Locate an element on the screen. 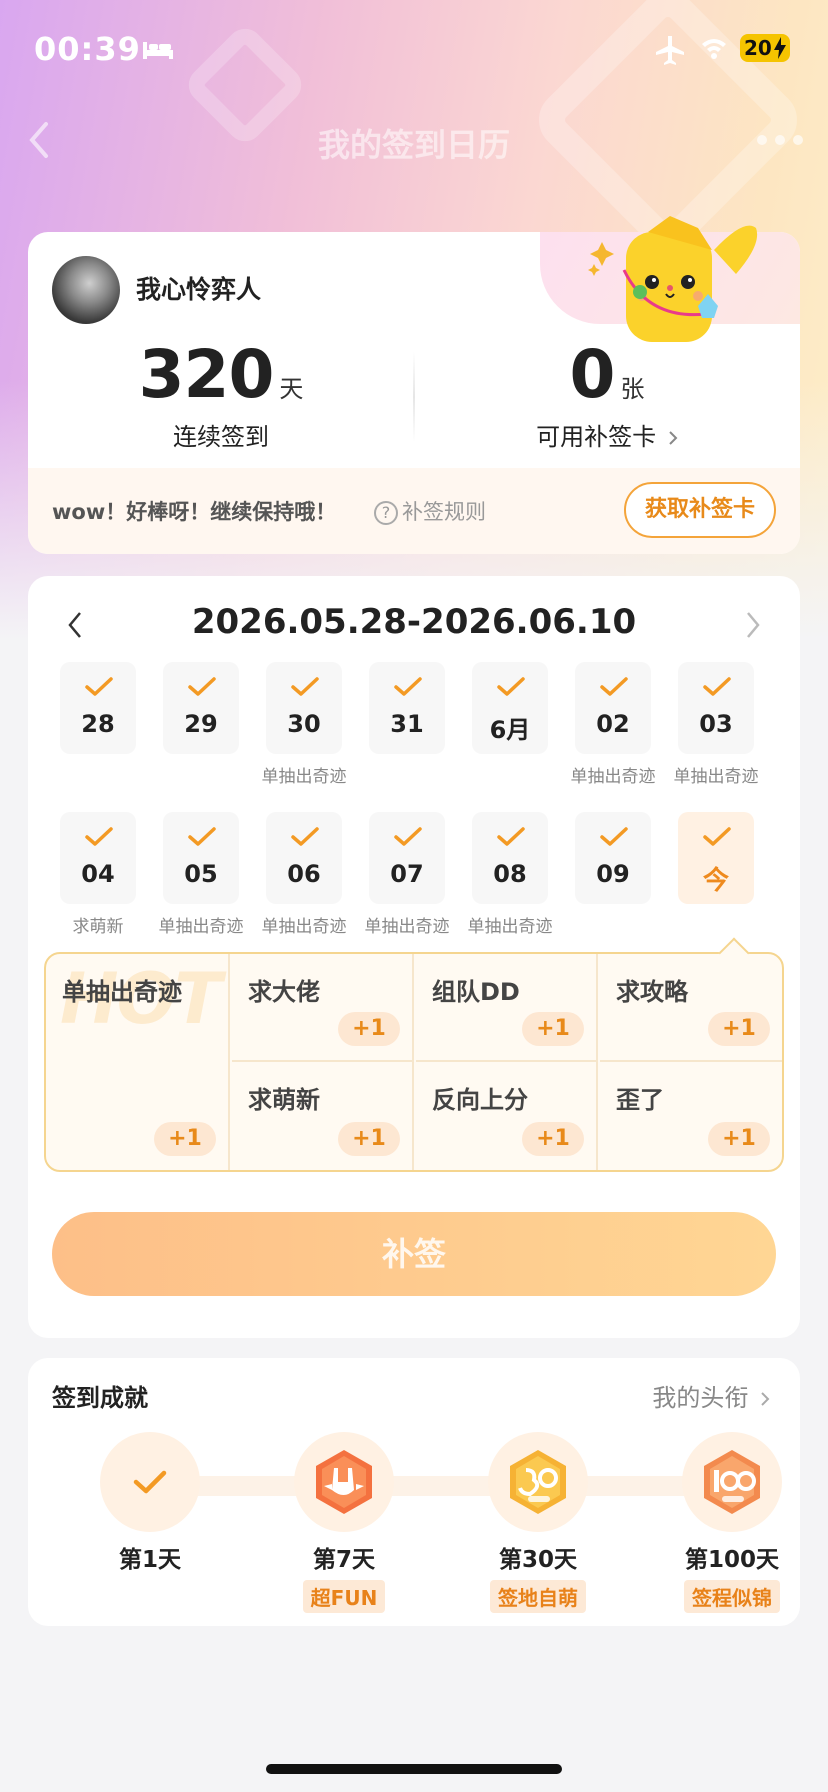  day-cell: 04 求萌新 is located at coordinates (98, 874).